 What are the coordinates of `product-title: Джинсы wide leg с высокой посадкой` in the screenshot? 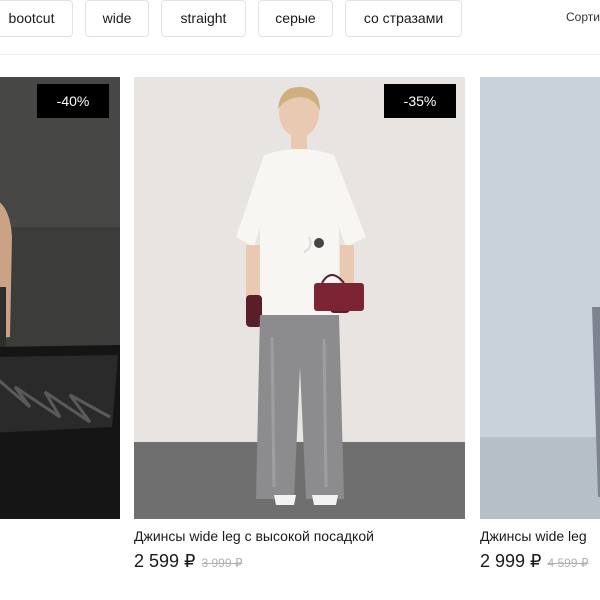 It's located at (254, 536).